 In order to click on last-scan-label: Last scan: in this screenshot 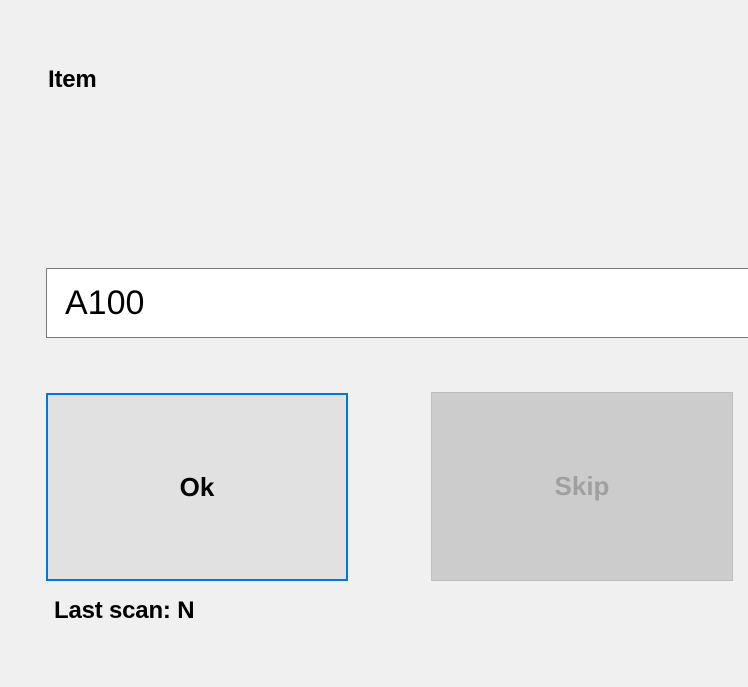, I will do `click(112, 610)`.